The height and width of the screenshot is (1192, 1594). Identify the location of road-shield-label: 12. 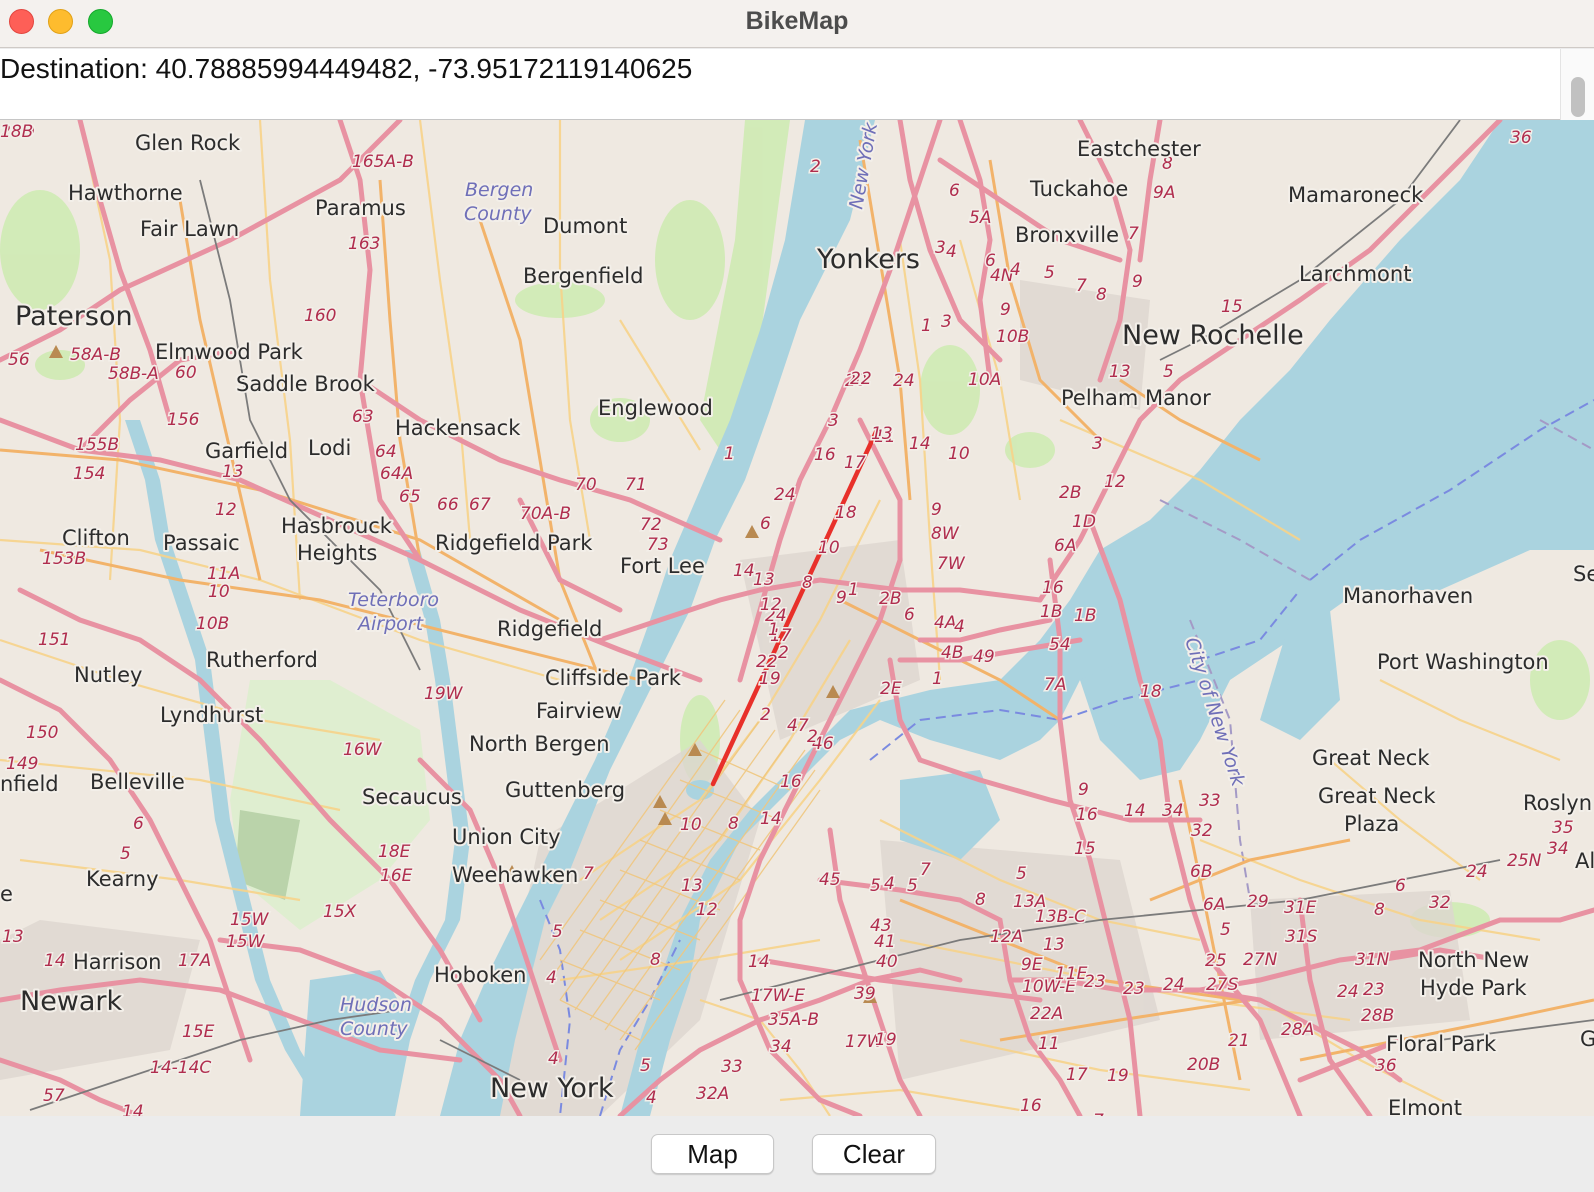
(771, 605).